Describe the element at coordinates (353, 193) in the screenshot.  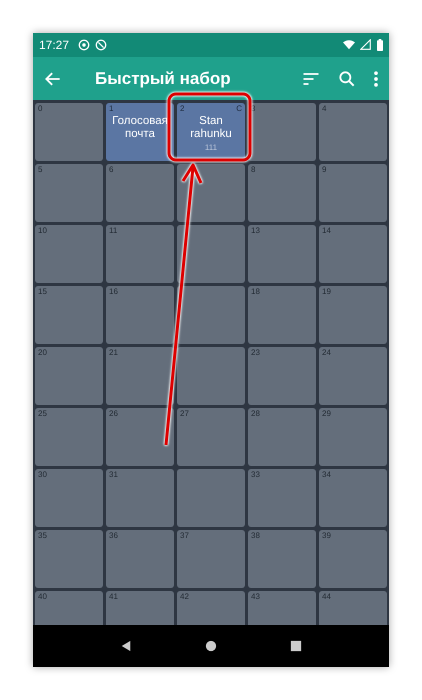
I see `speed-dial-tile: 9` at that location.